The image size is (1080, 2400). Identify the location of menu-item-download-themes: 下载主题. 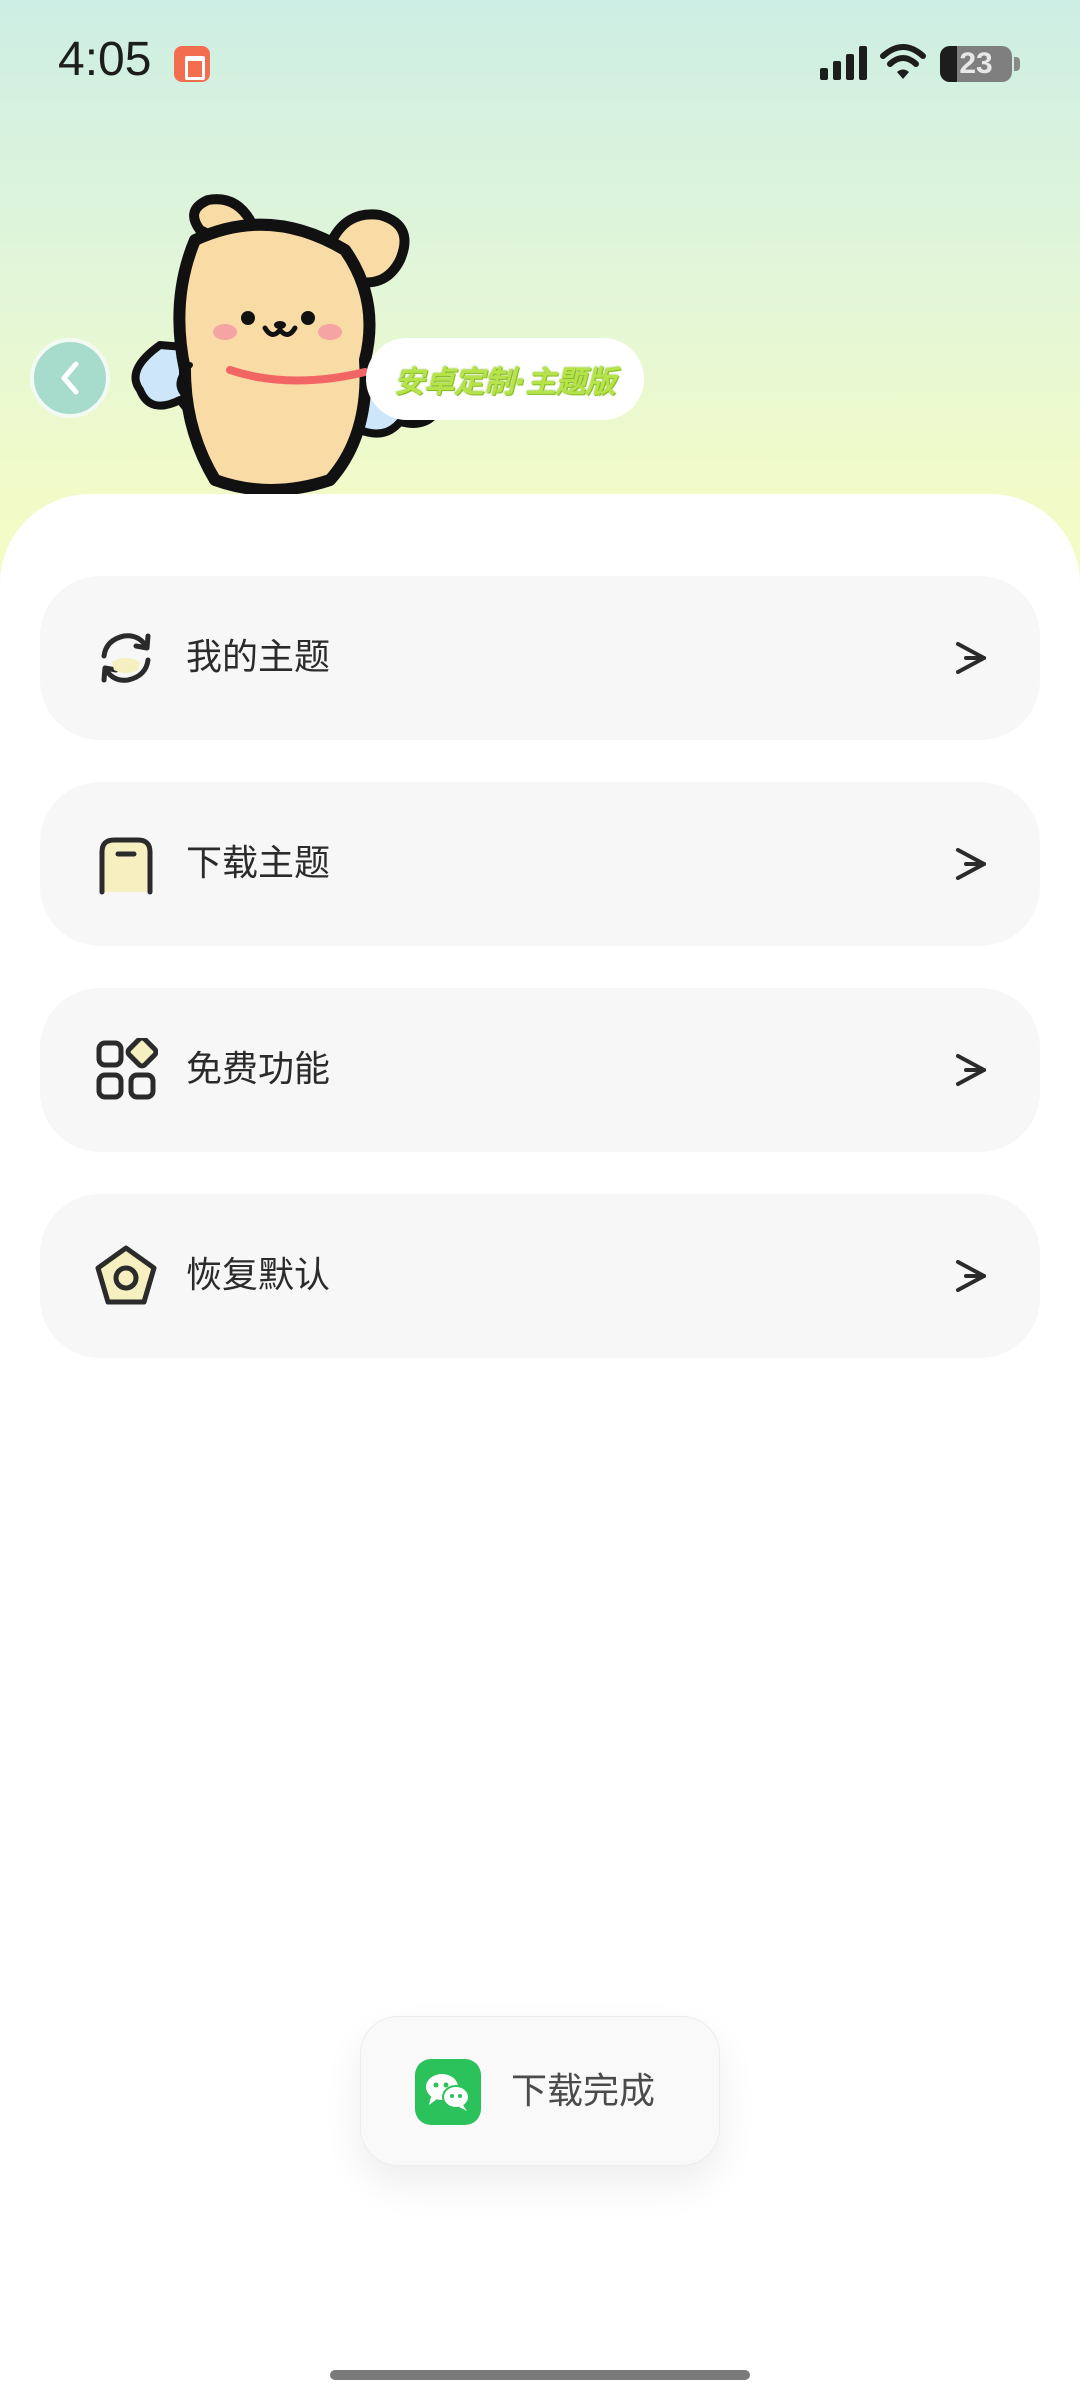
(540, 864).